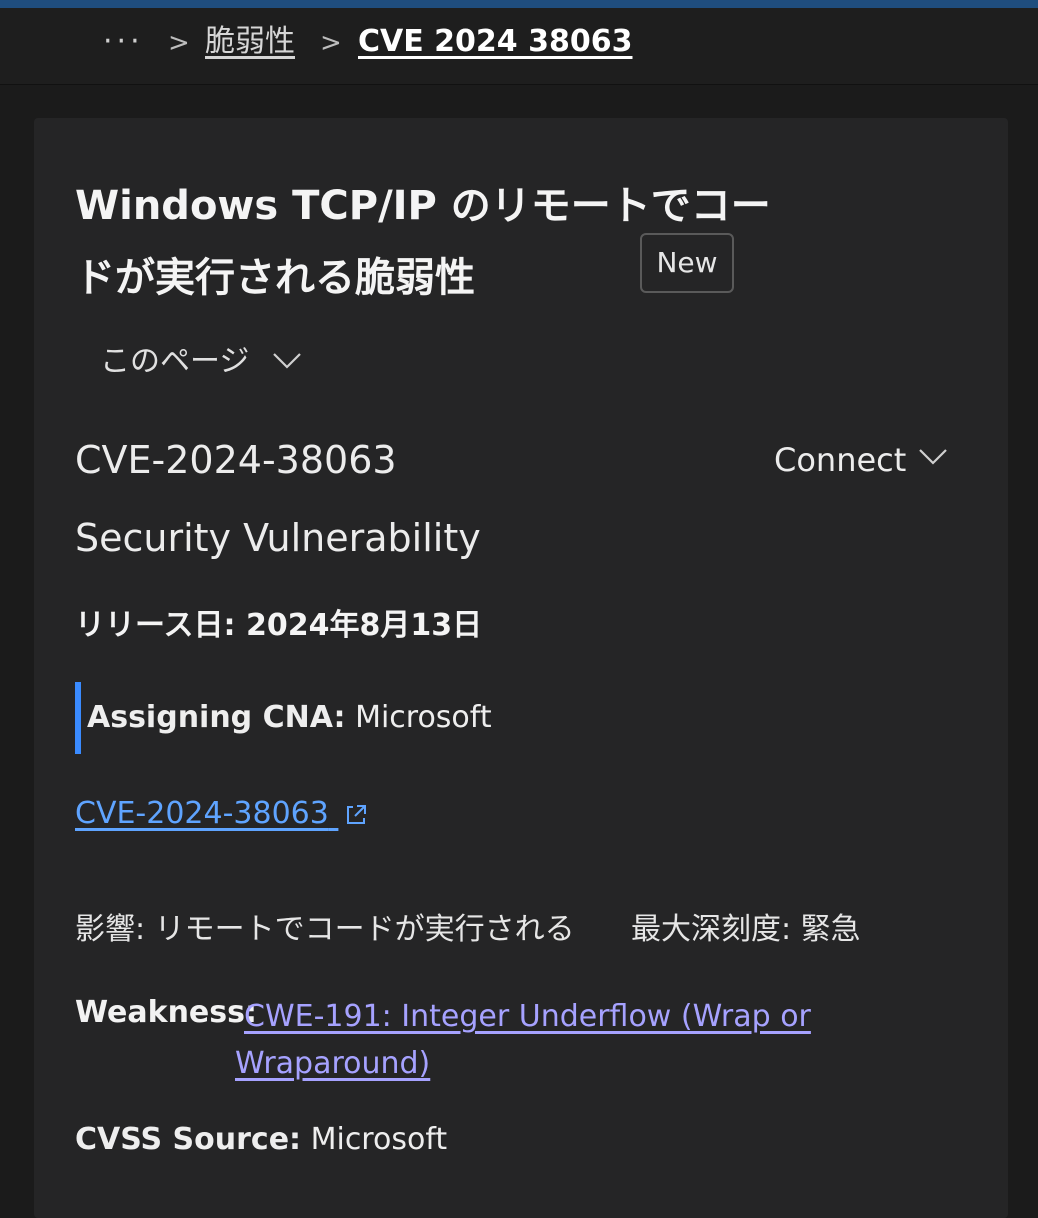 The image size is (1038, 1218). I want to click on release-date-label: リリース日:, so click(155, 625).